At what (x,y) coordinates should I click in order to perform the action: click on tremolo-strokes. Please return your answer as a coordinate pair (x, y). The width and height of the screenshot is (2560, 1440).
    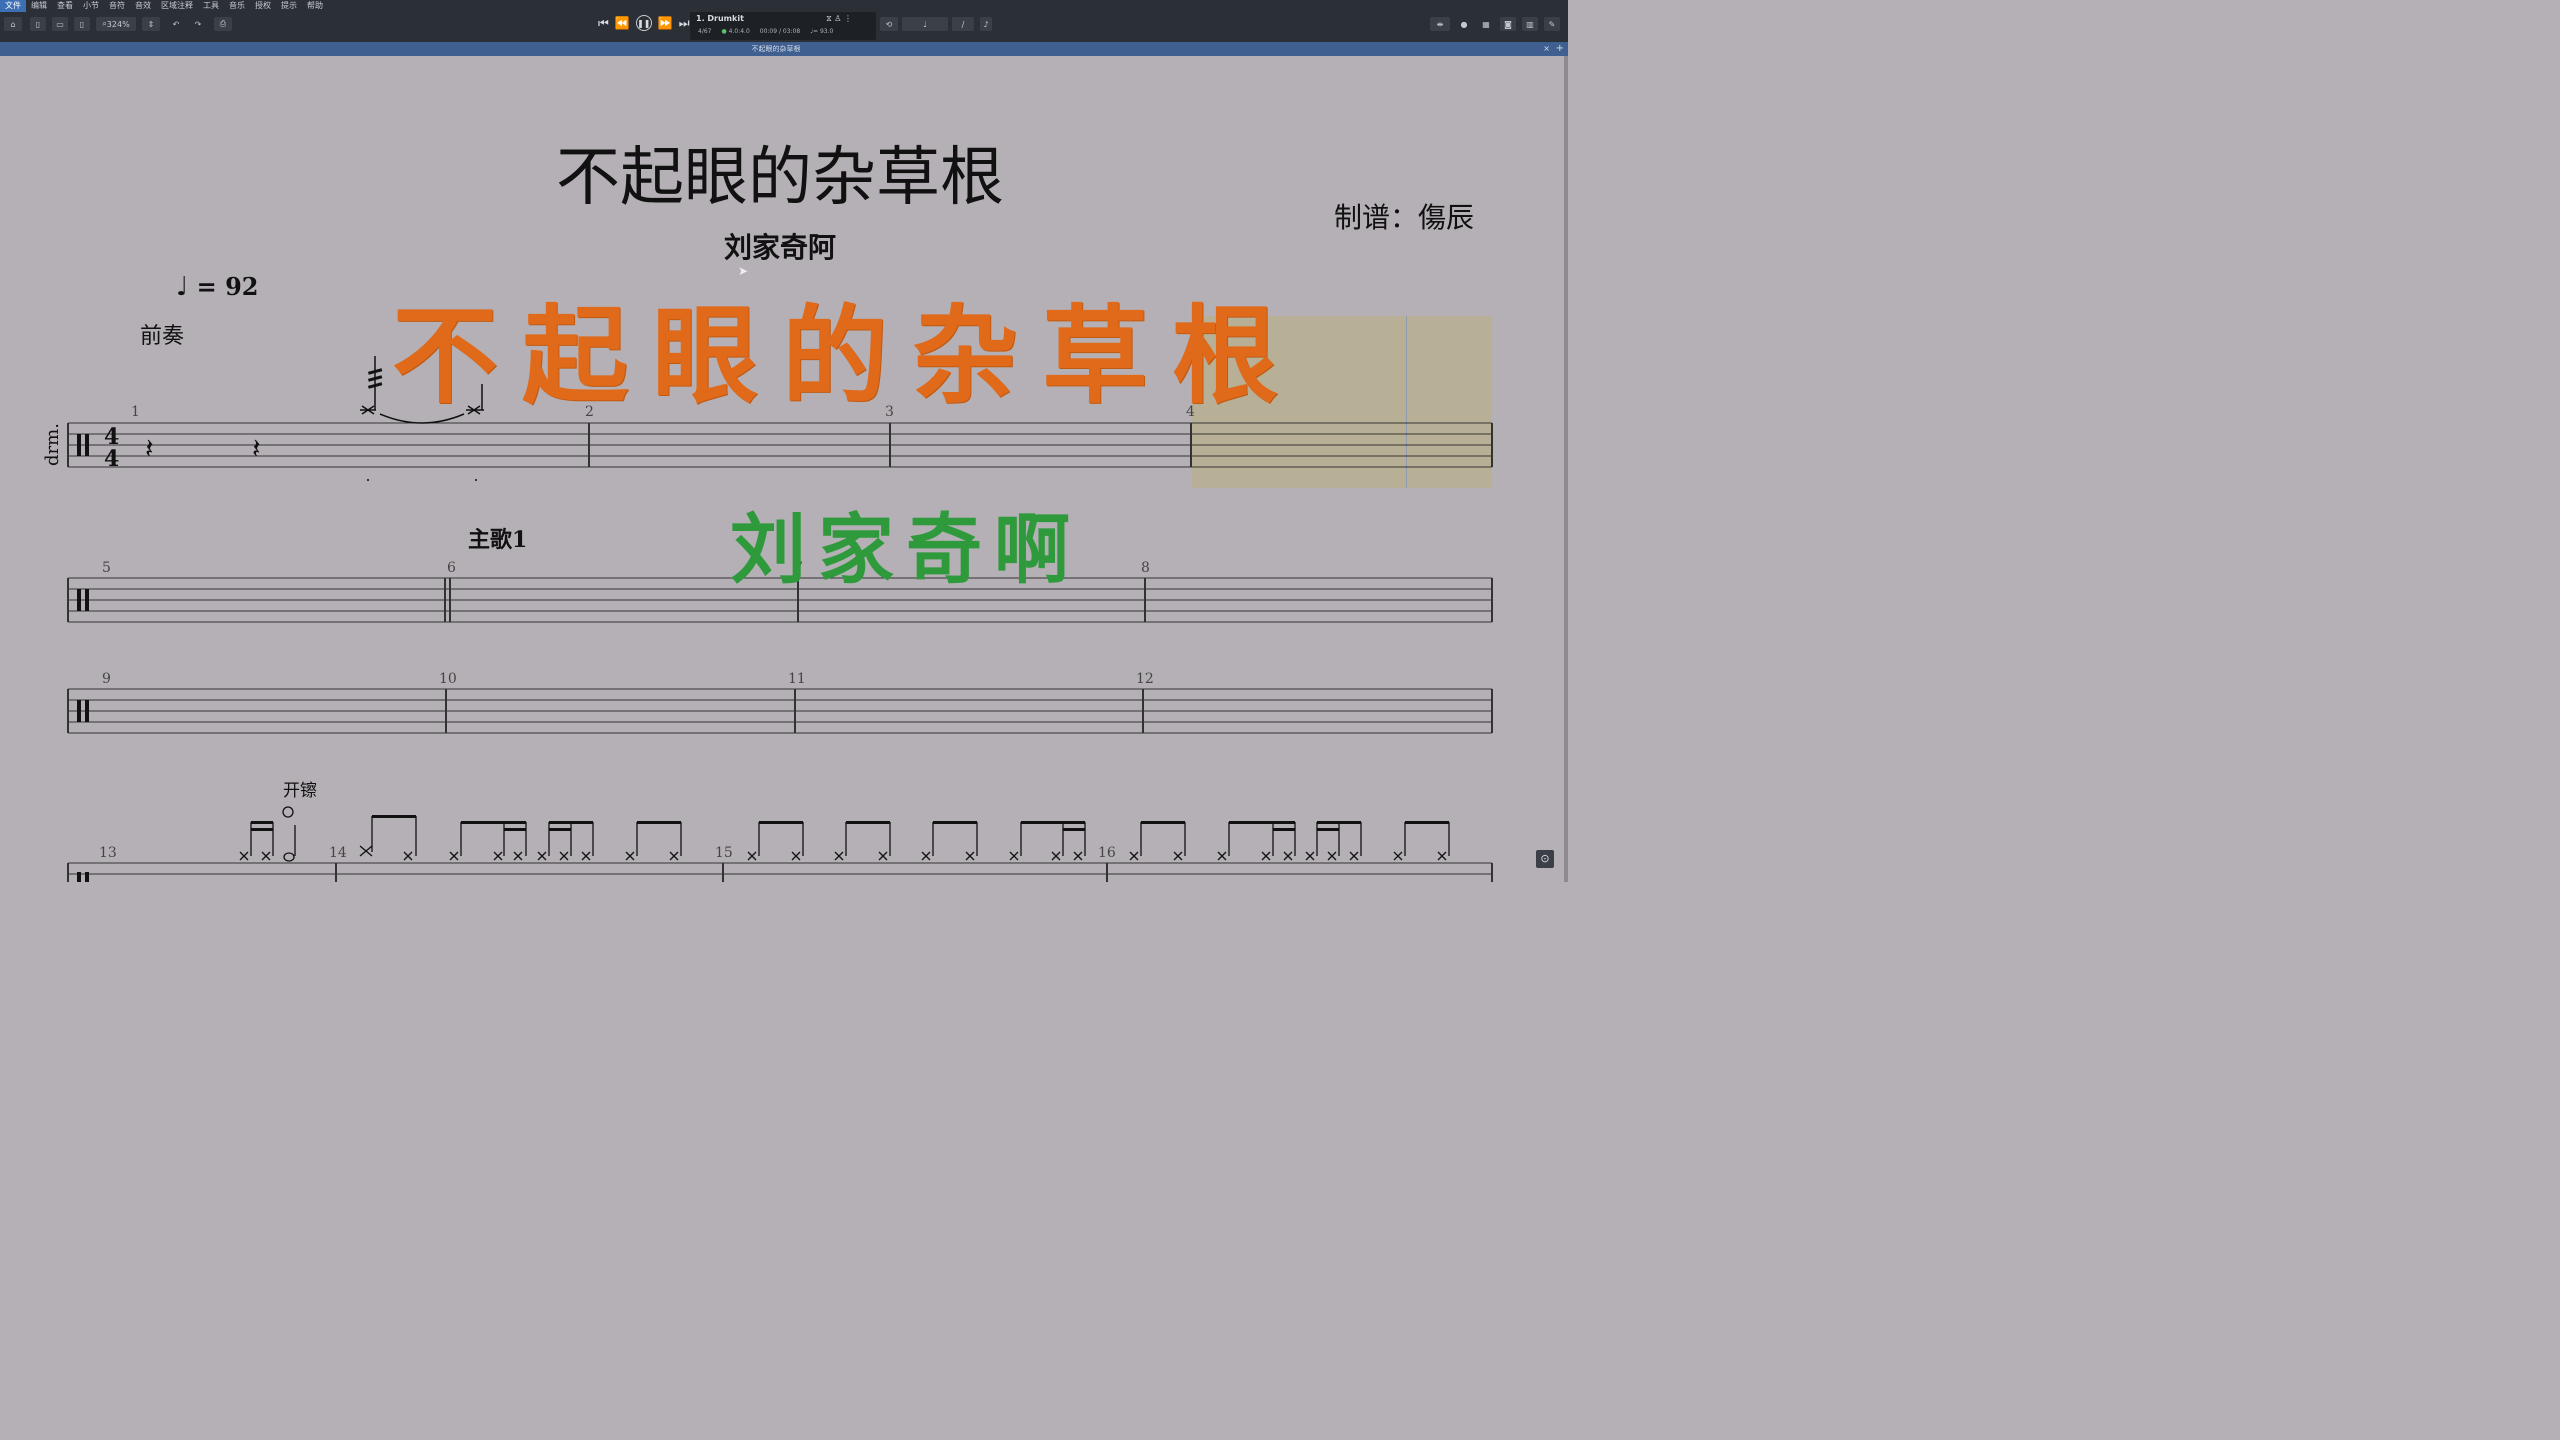
    Looking at the image, I should click on (375, 378).